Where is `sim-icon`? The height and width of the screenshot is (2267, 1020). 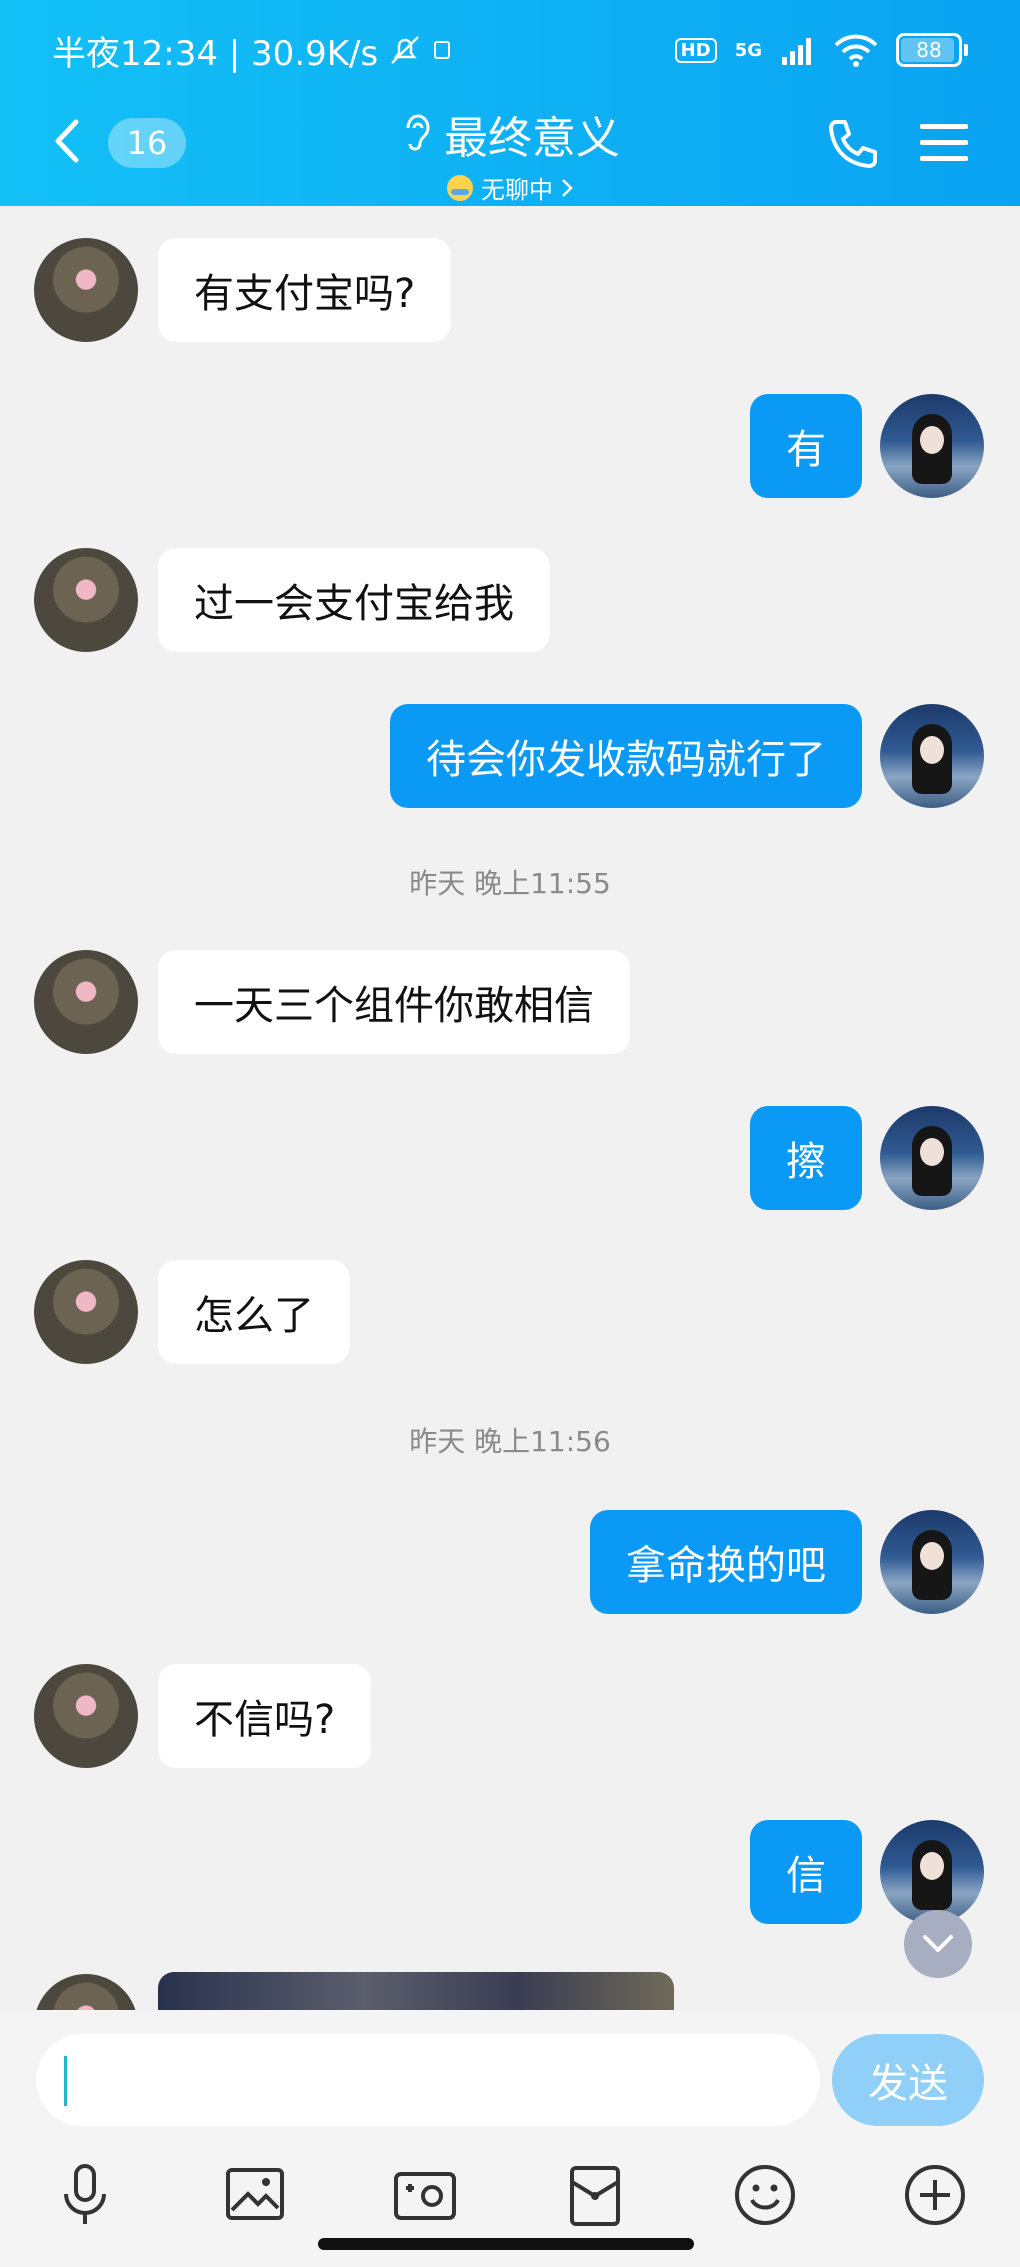 sim-icon is located at coordinates (442, 50).